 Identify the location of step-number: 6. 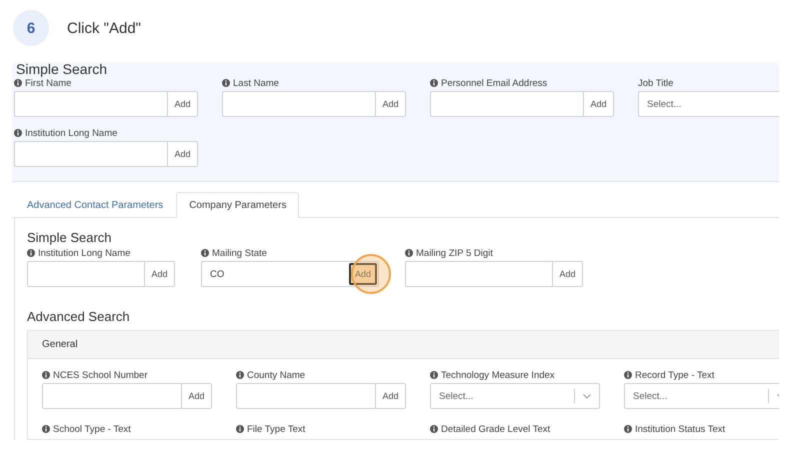
(31, 28).